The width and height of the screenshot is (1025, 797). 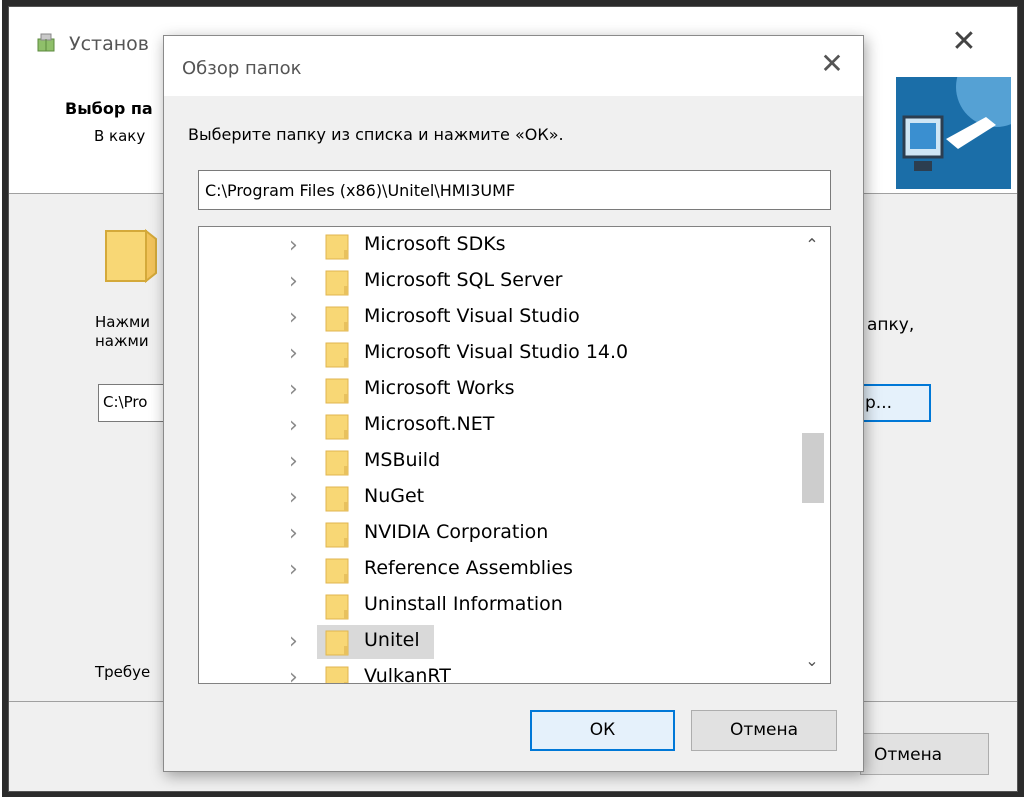 What do you see at coordinates (123, 672) in the screenshot?
I see `installer-space-required: Требуе` at bounding box center [123, 672].